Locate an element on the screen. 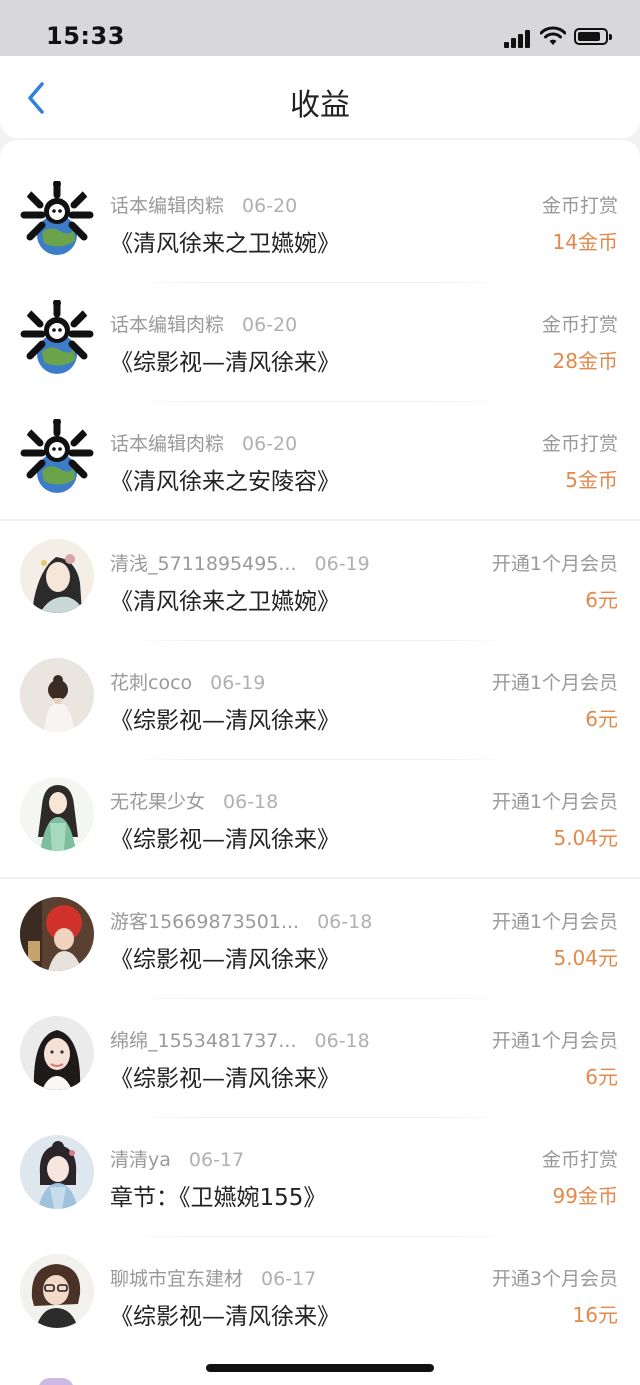  list-item: 话本编辑肉粽 06-20 《综影视—清风徐来》 金币打赏 28金币 is located at coordinates (320, 318).